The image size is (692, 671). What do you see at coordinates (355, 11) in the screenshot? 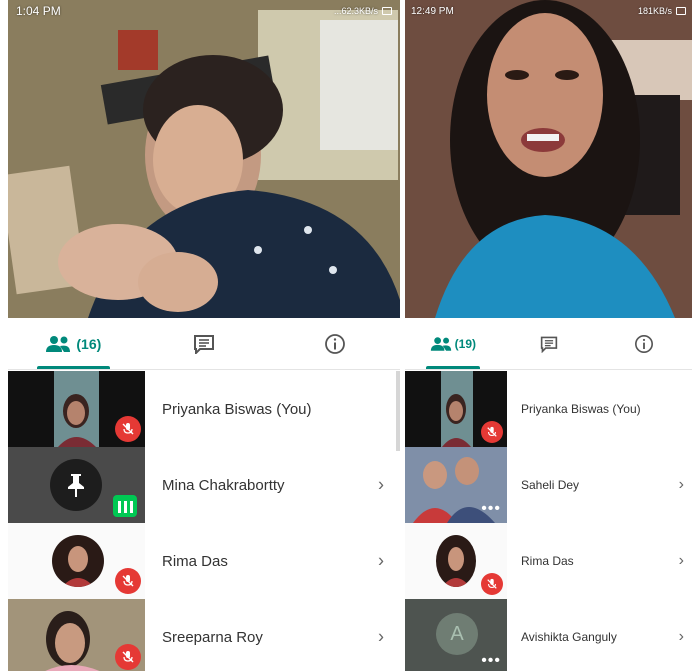
I see `network-speed: ...62.3KB/s` at bounding box center [355, 11].